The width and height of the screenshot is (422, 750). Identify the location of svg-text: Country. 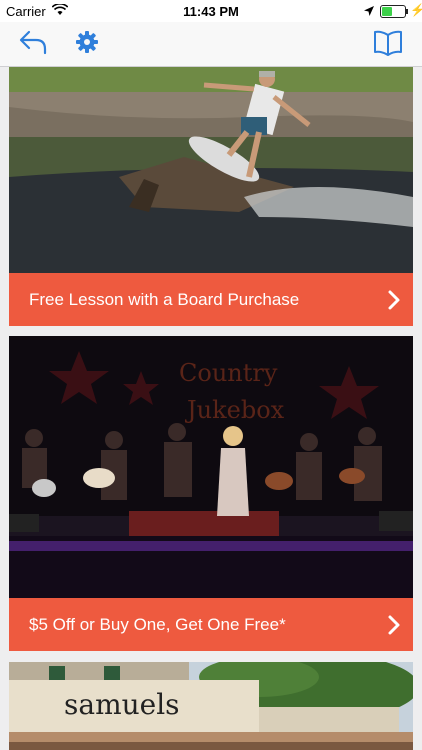
(228, 373).